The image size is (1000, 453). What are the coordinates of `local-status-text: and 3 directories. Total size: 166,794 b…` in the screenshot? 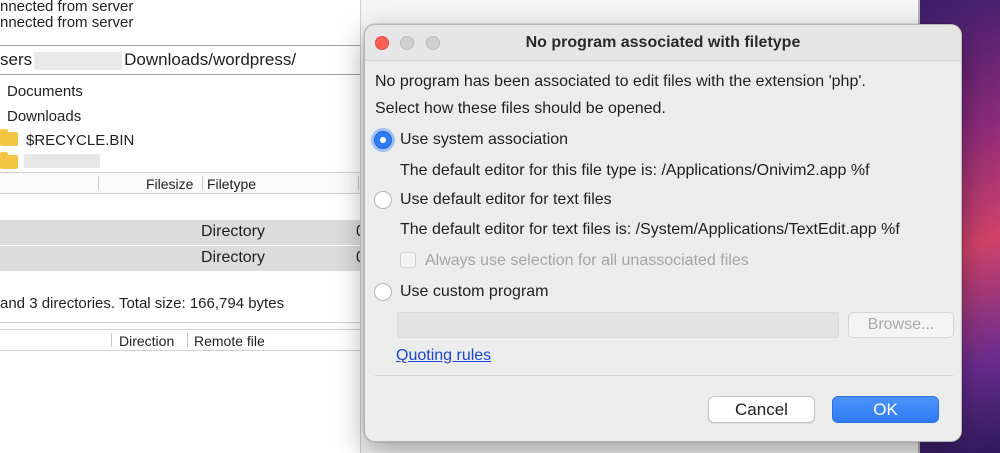 It's located at (185, 308).